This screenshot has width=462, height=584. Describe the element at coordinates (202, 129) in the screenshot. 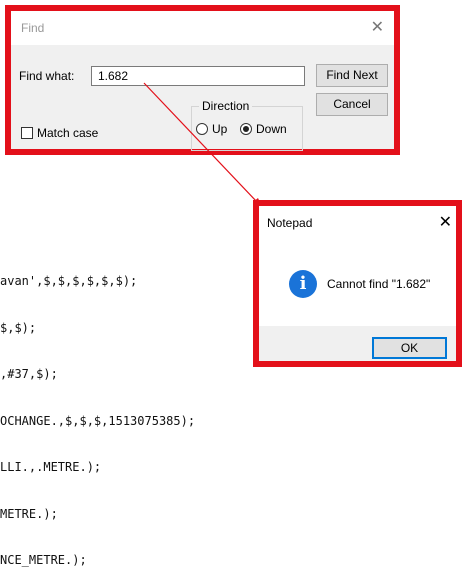

I see `up-radio` at that location.